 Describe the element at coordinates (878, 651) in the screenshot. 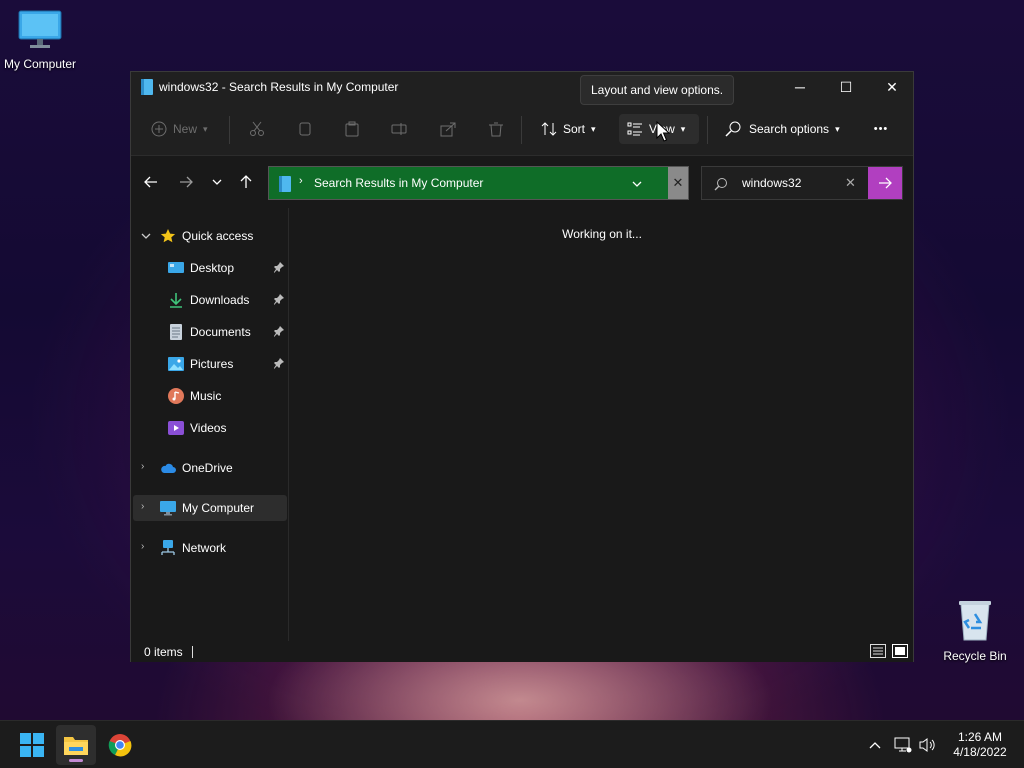

I see `details-view-icon` at that location.